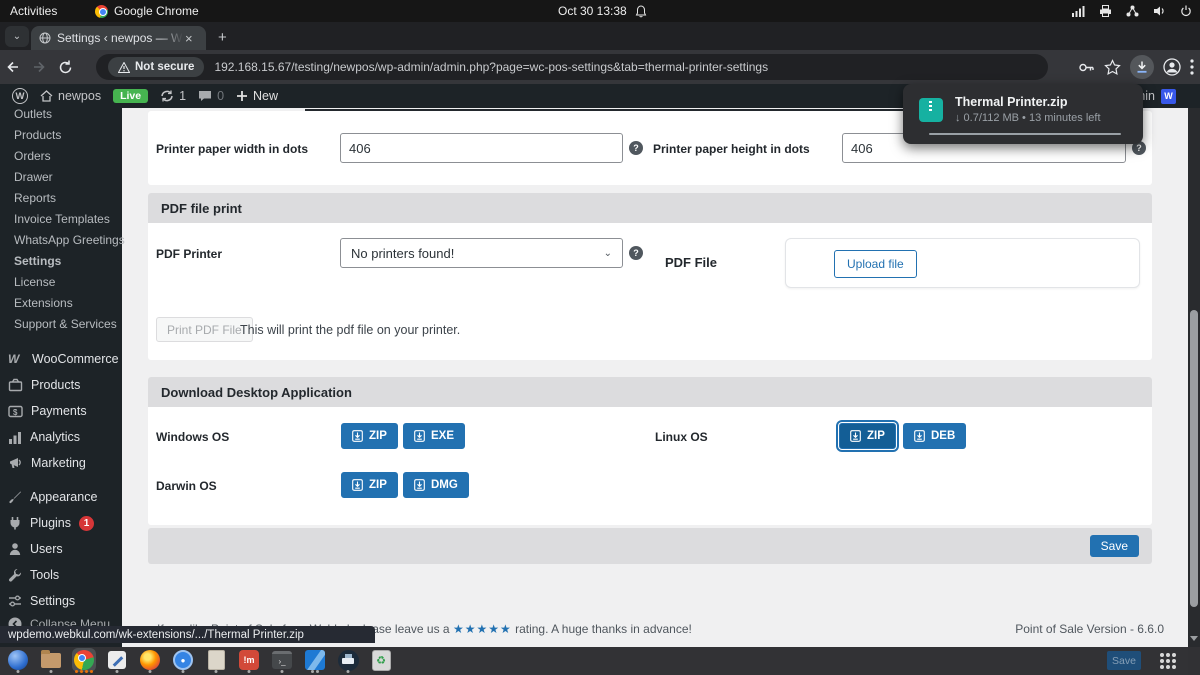  I want to click on dock-document-icon, so click(216, 660).